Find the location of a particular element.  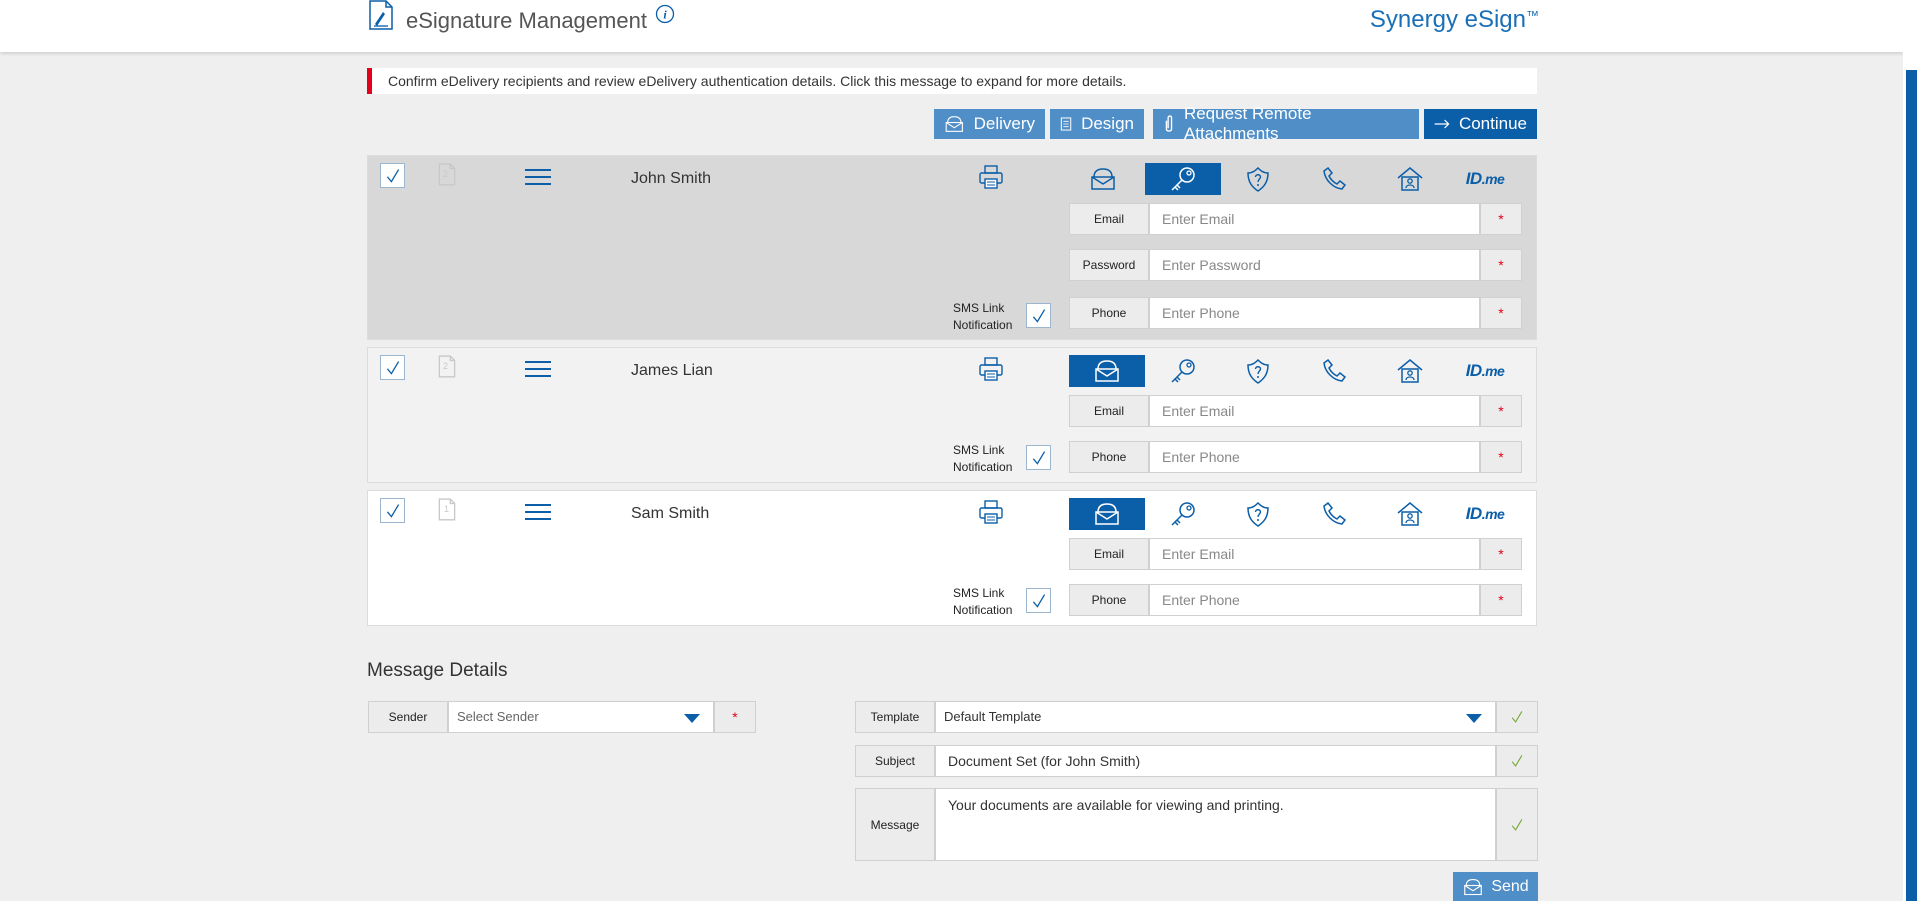

document-sign-icon is located at coordinates (381, 15).